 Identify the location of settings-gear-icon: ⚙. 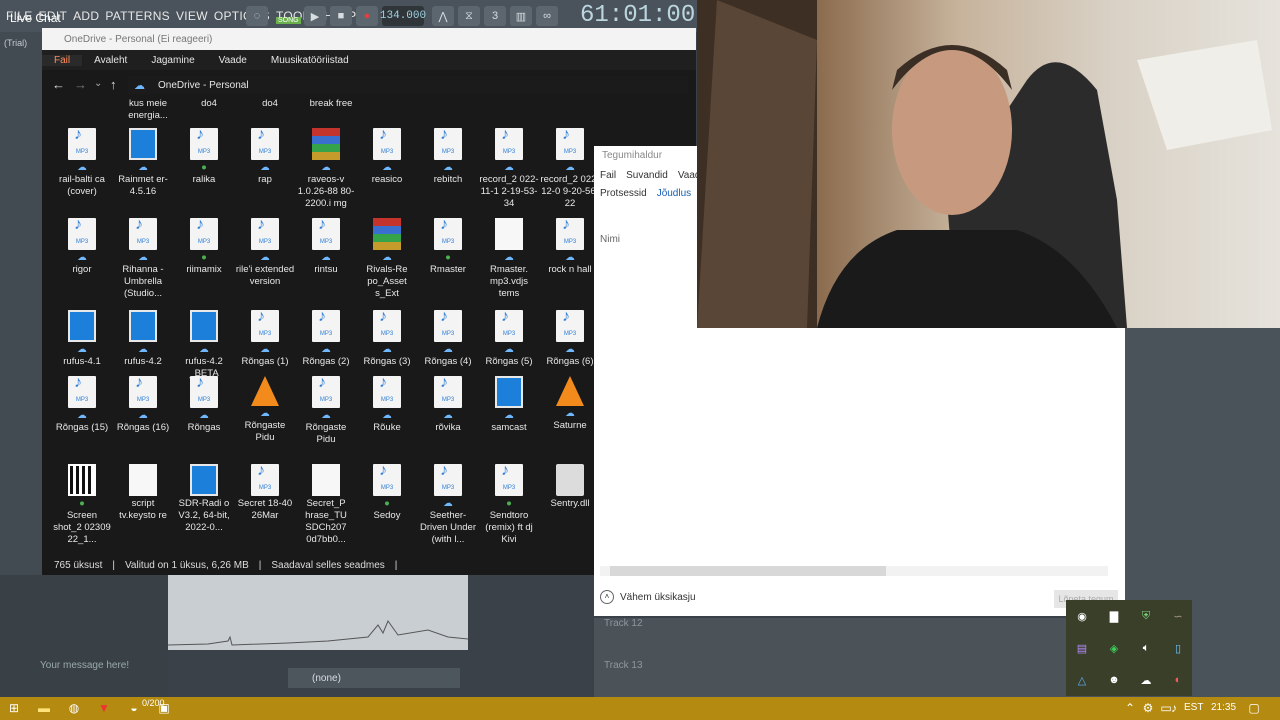
(1148, 708).